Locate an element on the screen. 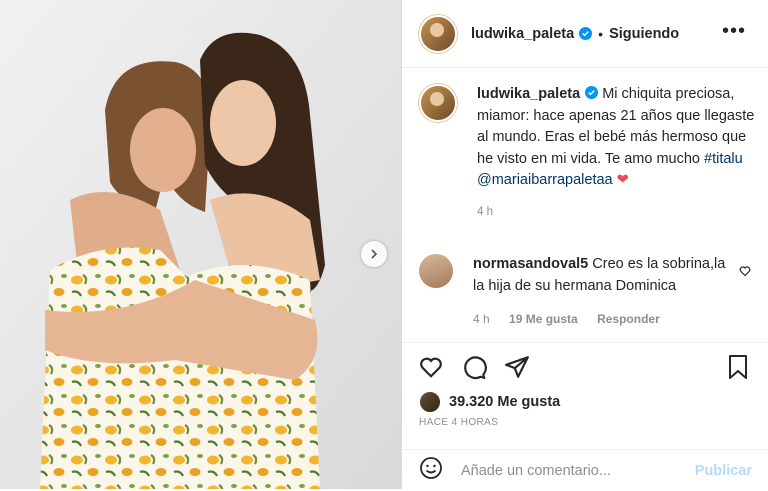 The image size is (768, 491). share-button is located at coordinates (517, 369).